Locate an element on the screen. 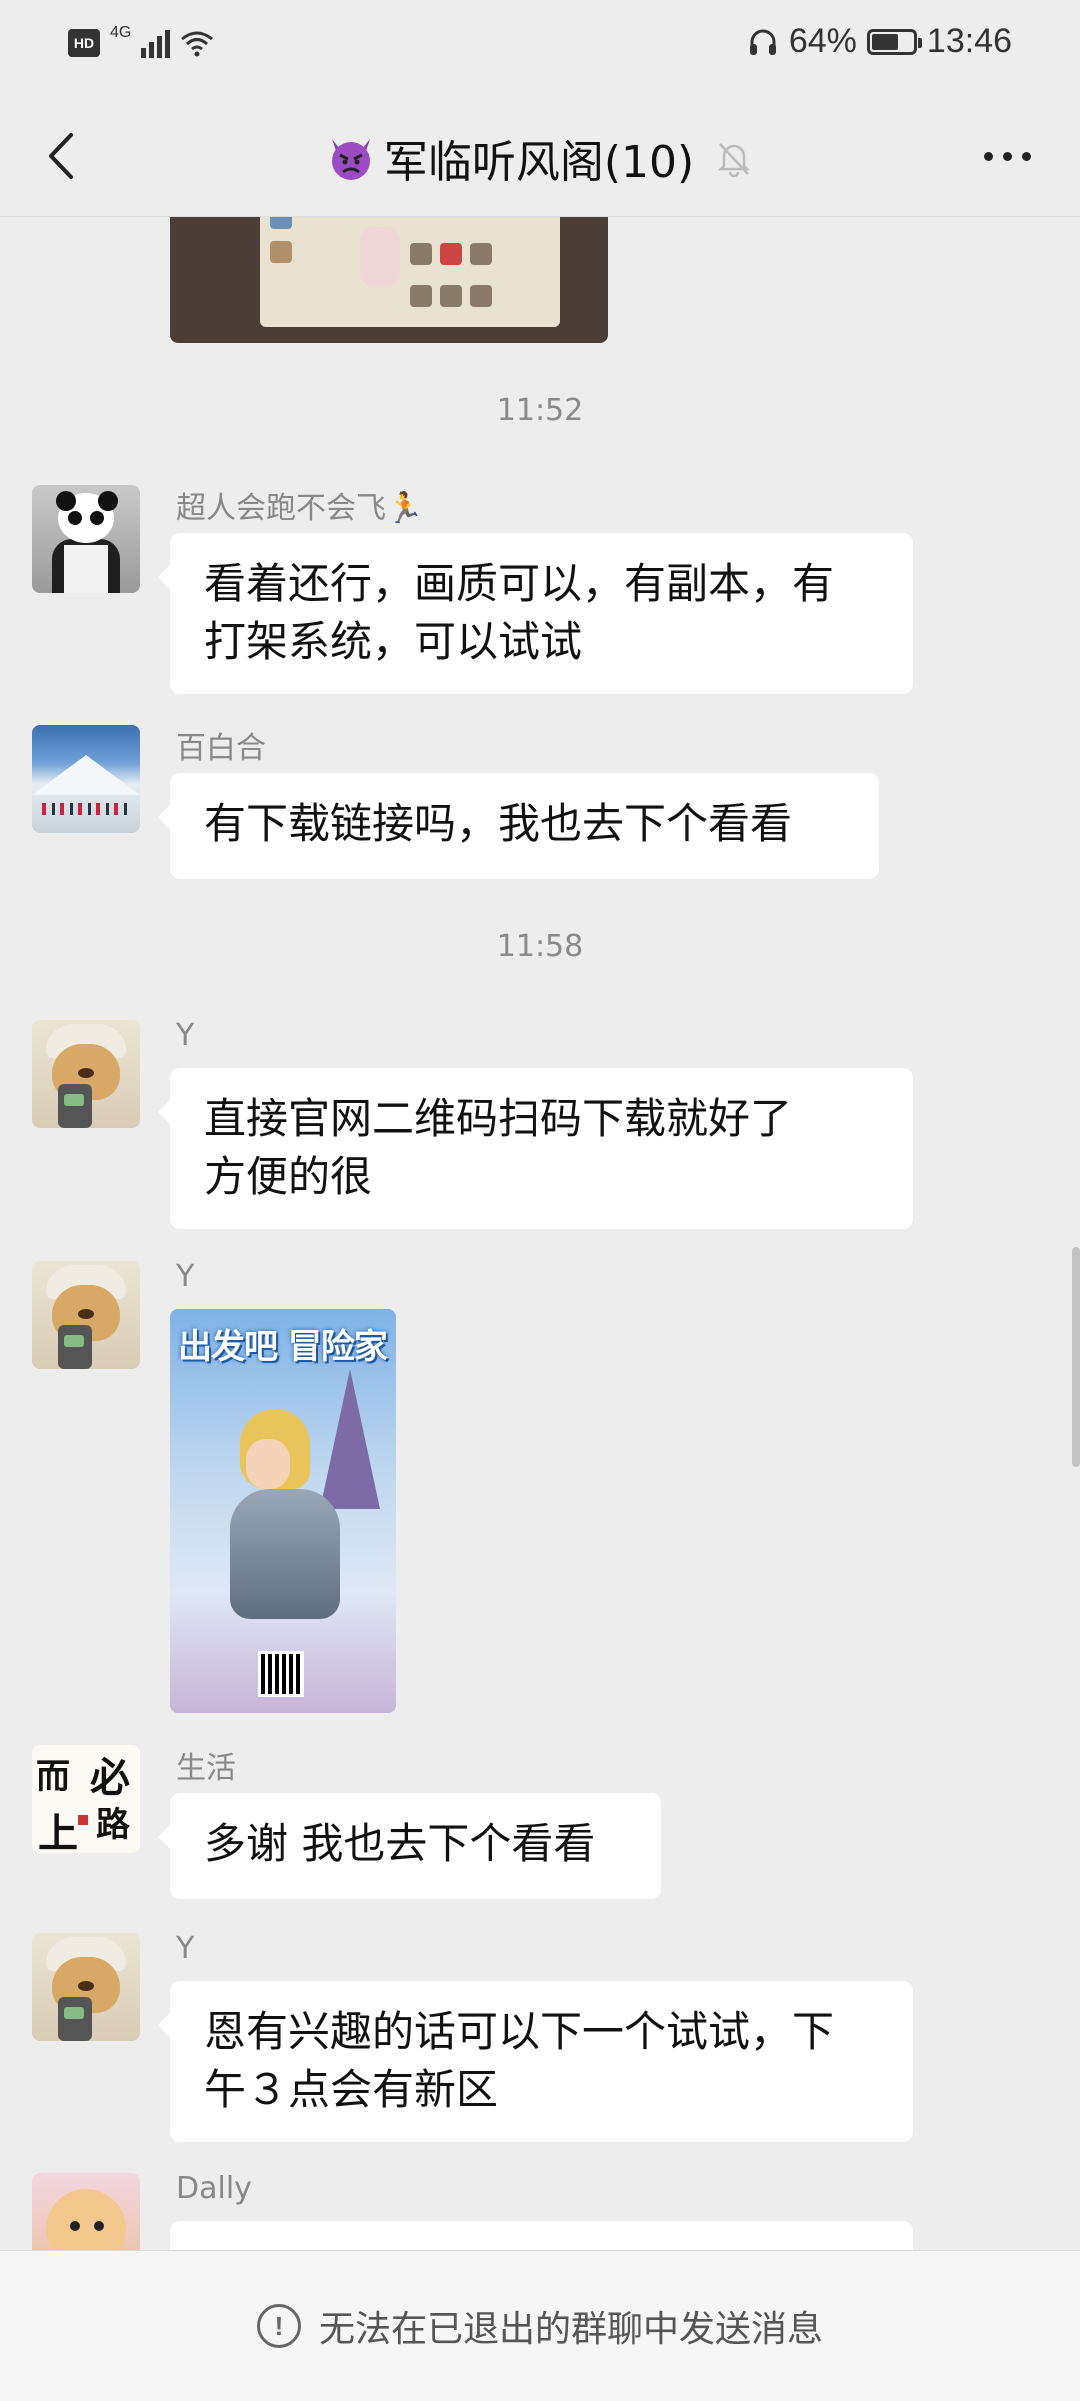  qr-code-icon is located at coordinates (281, 1674).